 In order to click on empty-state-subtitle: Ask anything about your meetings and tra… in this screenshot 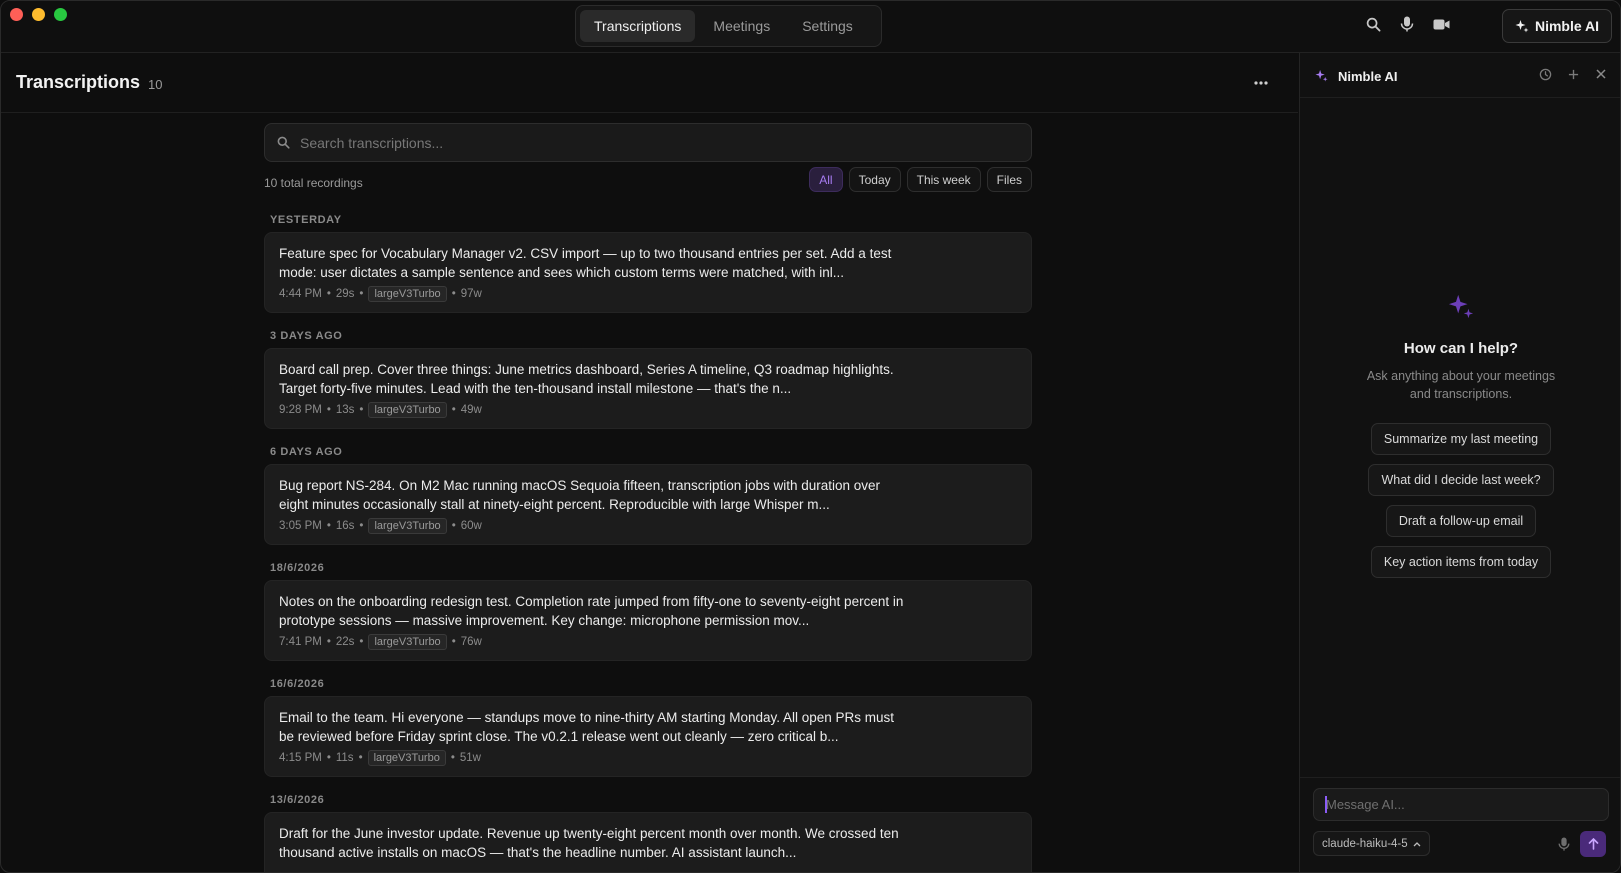, I will do `click(1461, 385)`.